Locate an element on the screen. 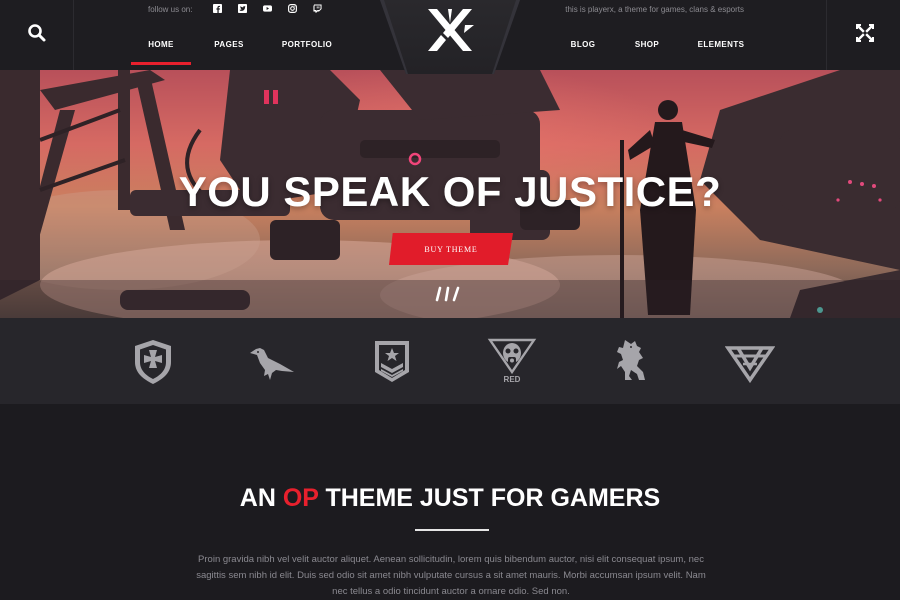 The image size is (900, 600). star-chevron-badge-icon is located at coordinates (392, 361).